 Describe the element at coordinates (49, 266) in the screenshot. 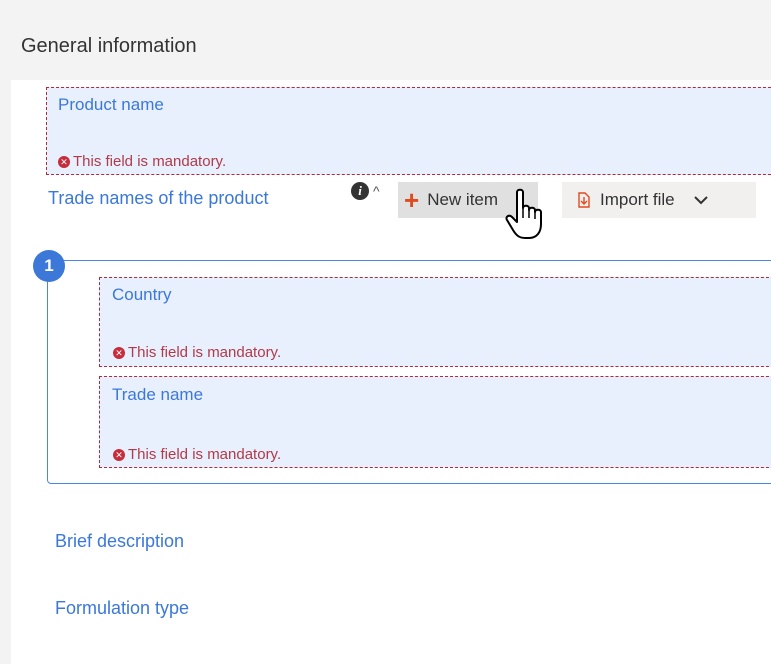

I see `item-number-badge: 1` at that location.